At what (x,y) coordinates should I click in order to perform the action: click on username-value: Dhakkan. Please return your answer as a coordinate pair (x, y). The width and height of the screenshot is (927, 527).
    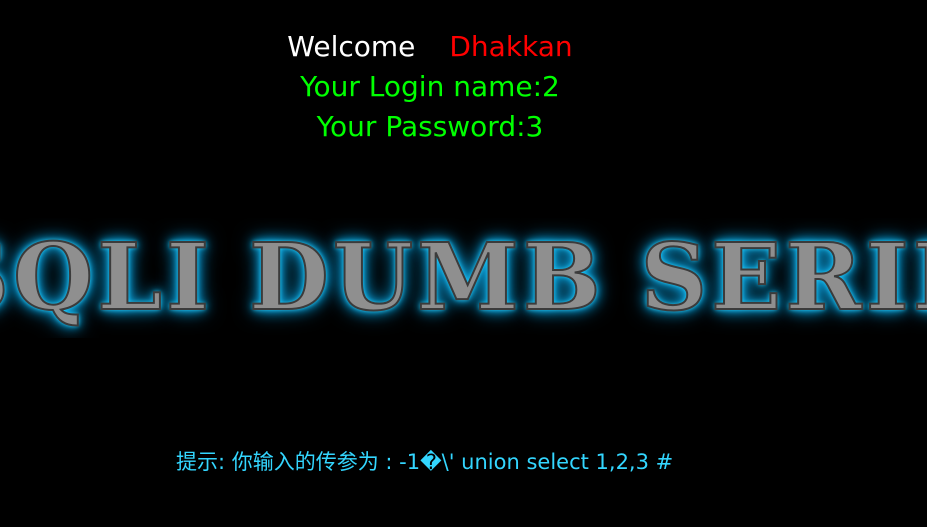
    Looking at the image, I should click on (511, 46).